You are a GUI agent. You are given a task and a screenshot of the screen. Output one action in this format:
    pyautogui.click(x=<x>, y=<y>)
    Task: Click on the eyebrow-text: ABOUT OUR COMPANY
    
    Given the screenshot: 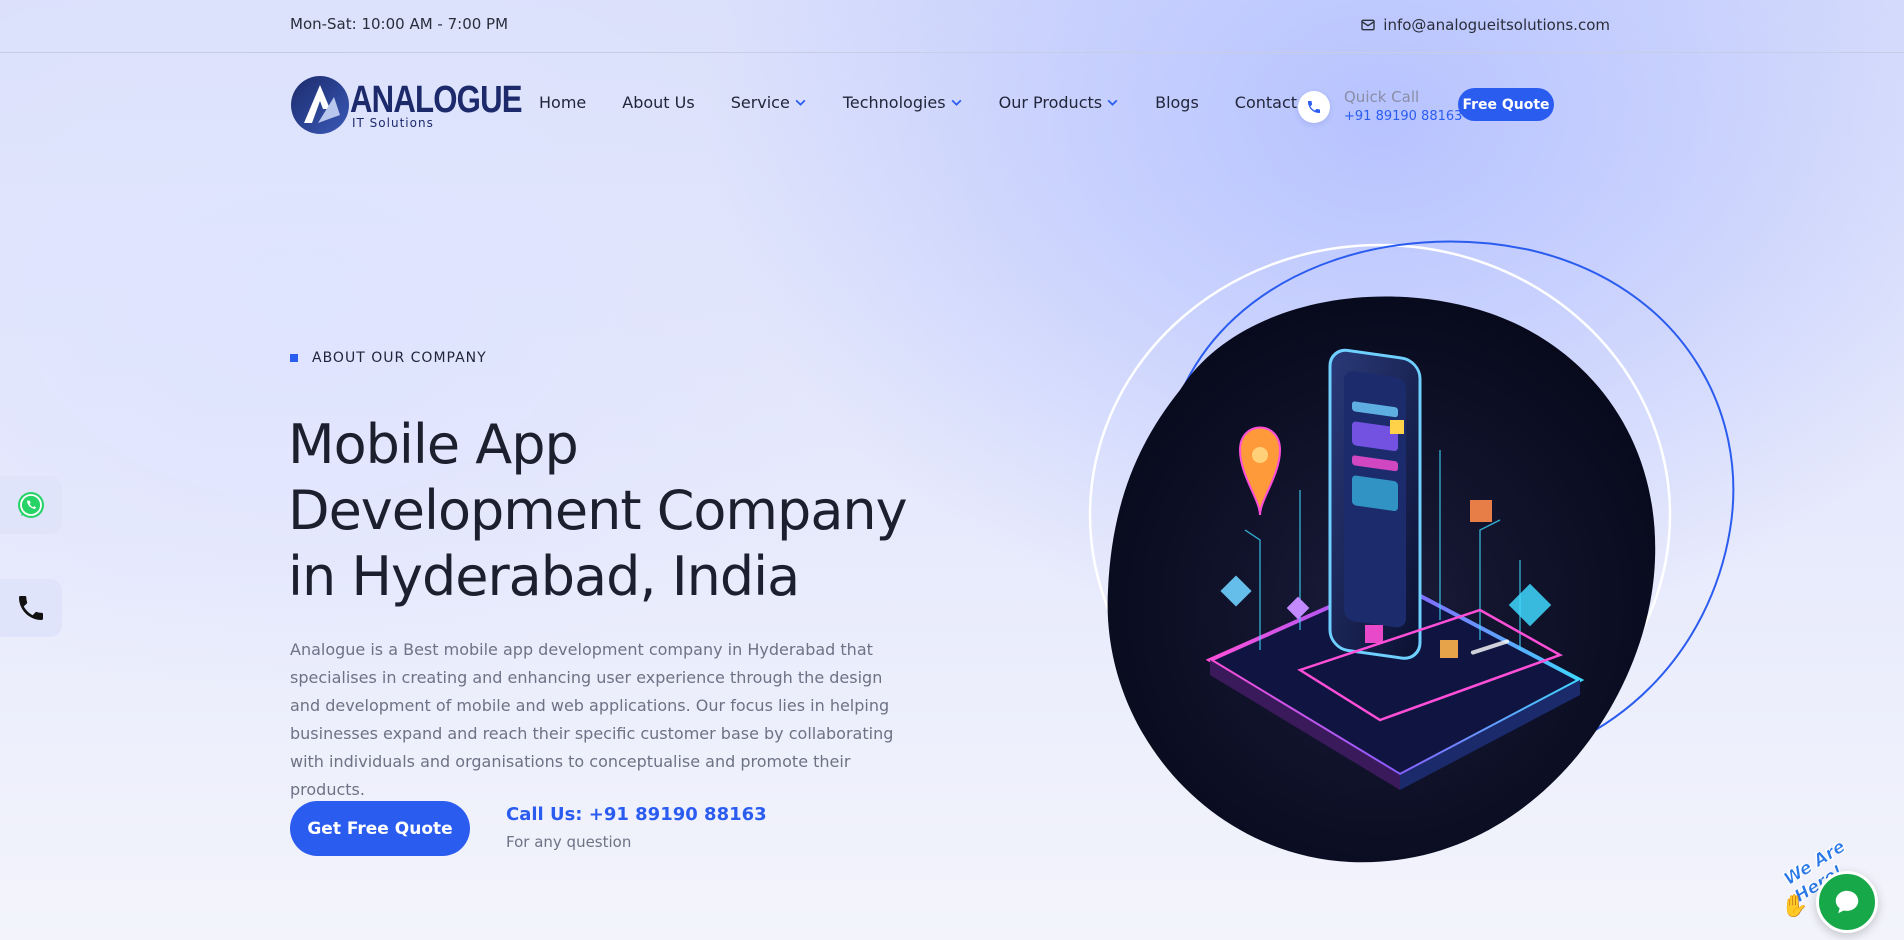 What is the action you would take?
    pyautogui.click(x=399, y=358)
    